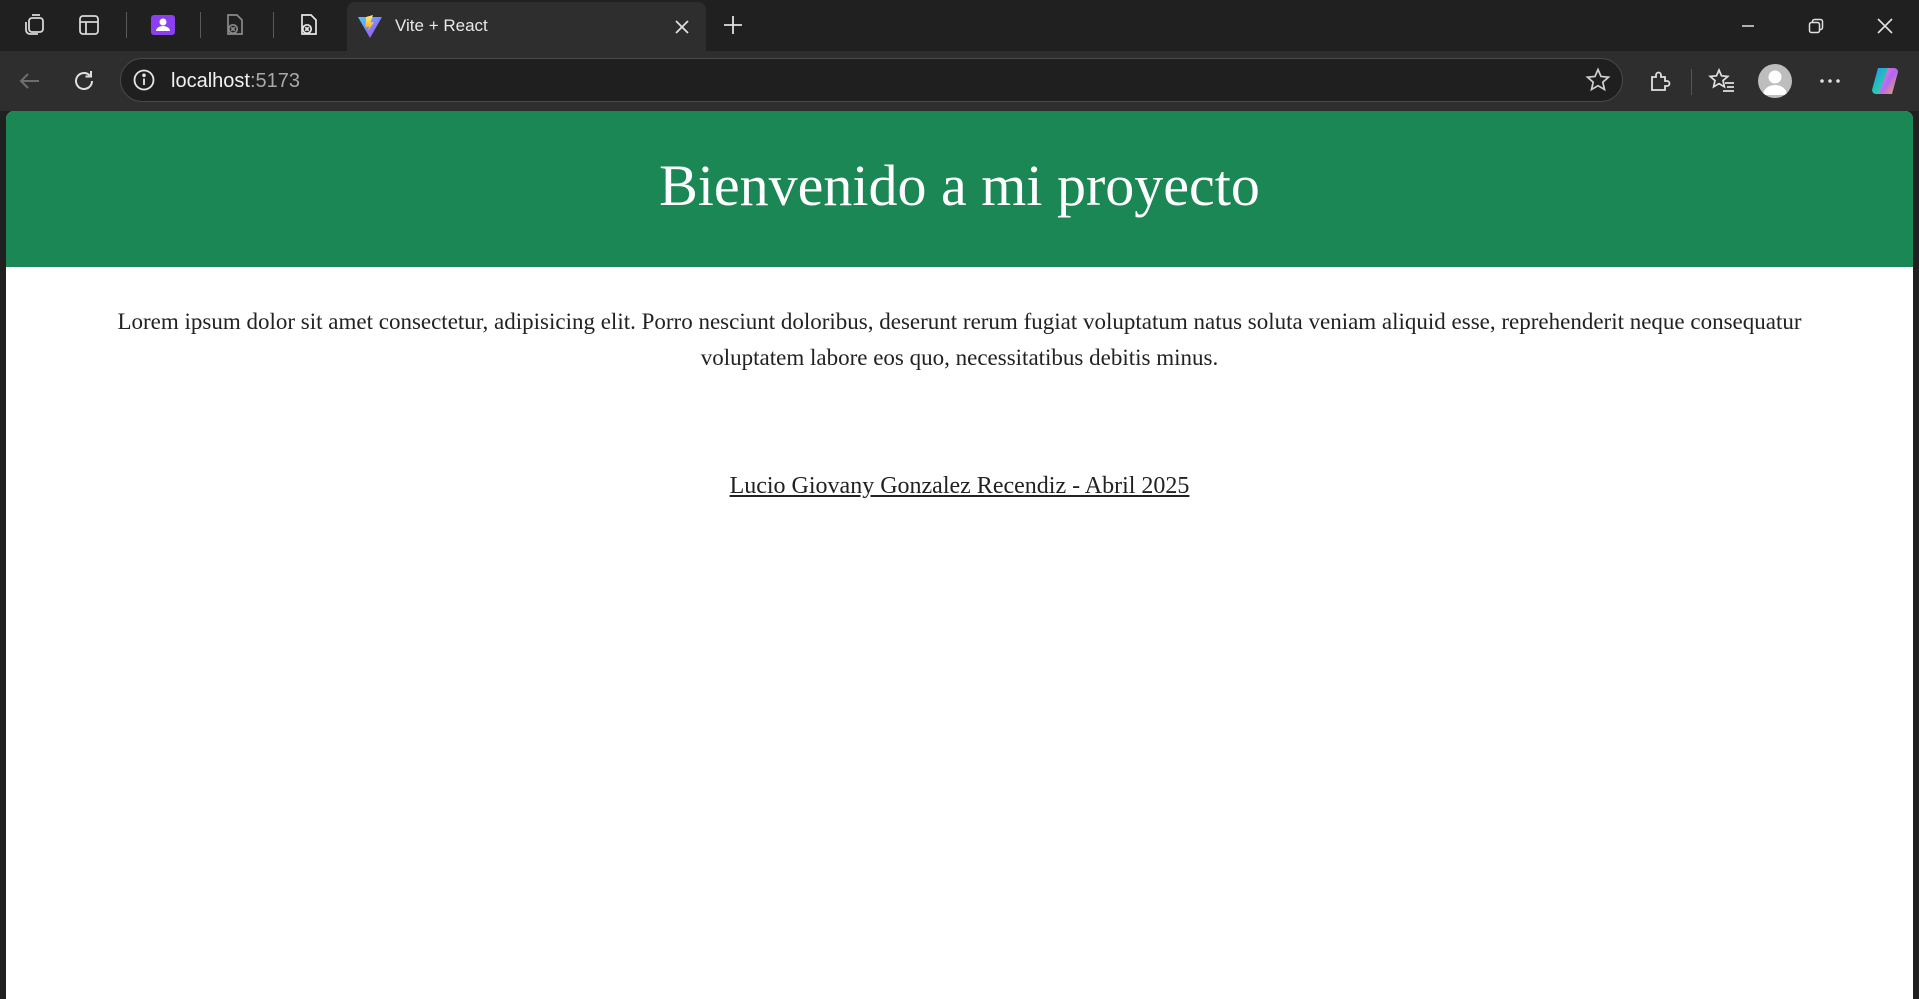 Image resolution: width=1919 pixels, height=999 pixels. I want to click on copilot-button, so click(1885, 81).